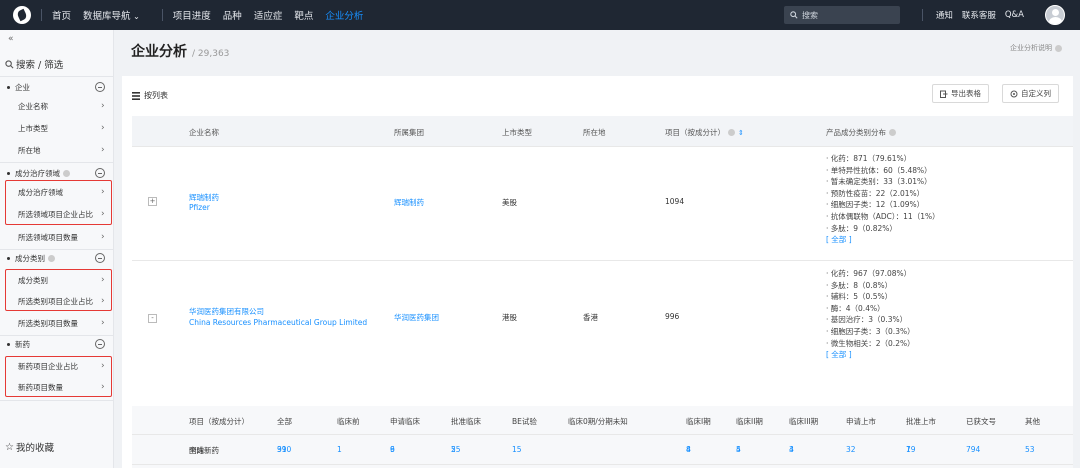 The image size is (1080, 468). I want to click on star-icon: ☆, so click(9, 447).